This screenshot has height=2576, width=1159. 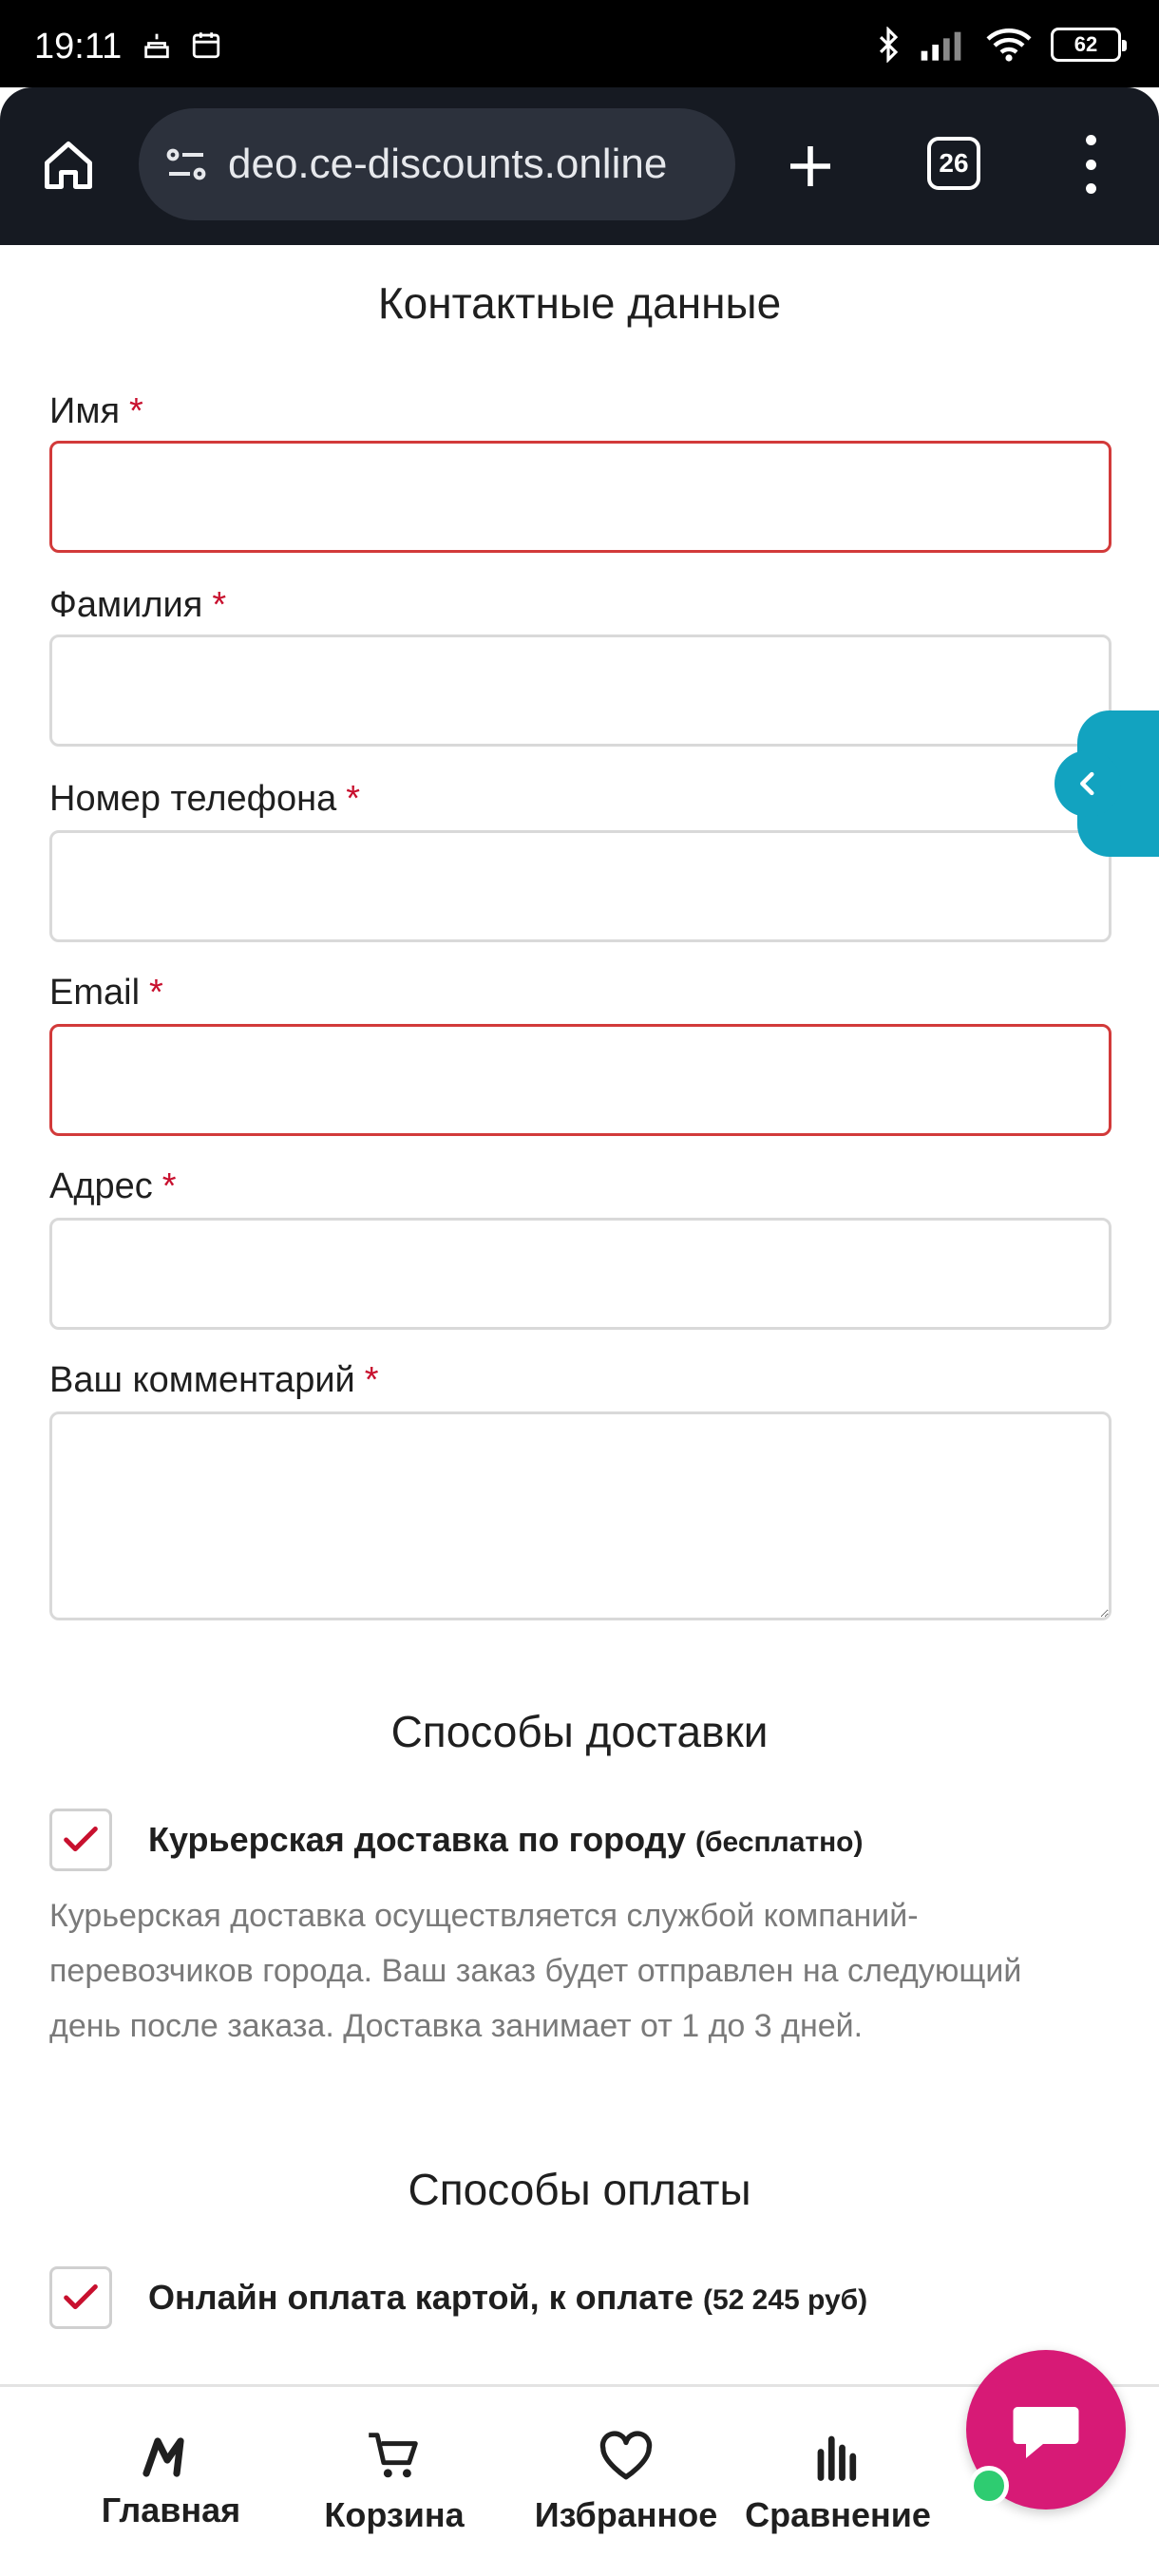 I want to click on option-note: (52 245 руб), so click(x=785, y=2300).